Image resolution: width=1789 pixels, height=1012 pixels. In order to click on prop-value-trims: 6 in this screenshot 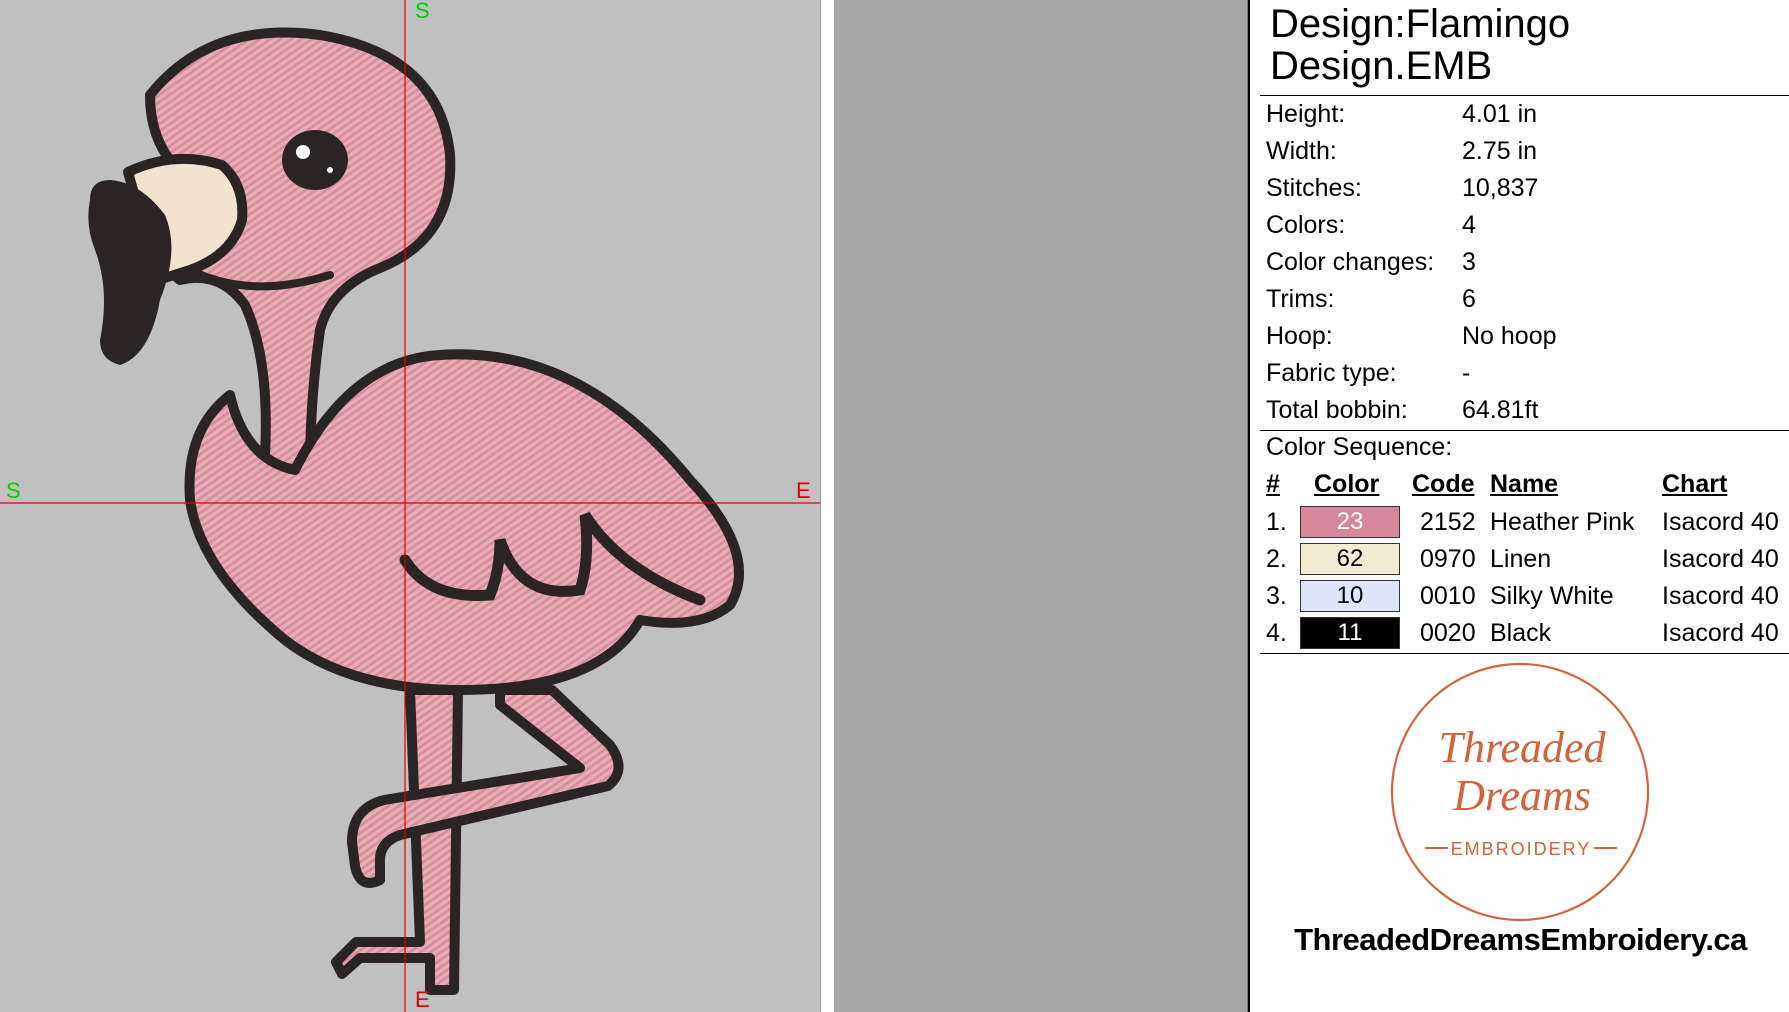, I will do `click(1469, 299)`.